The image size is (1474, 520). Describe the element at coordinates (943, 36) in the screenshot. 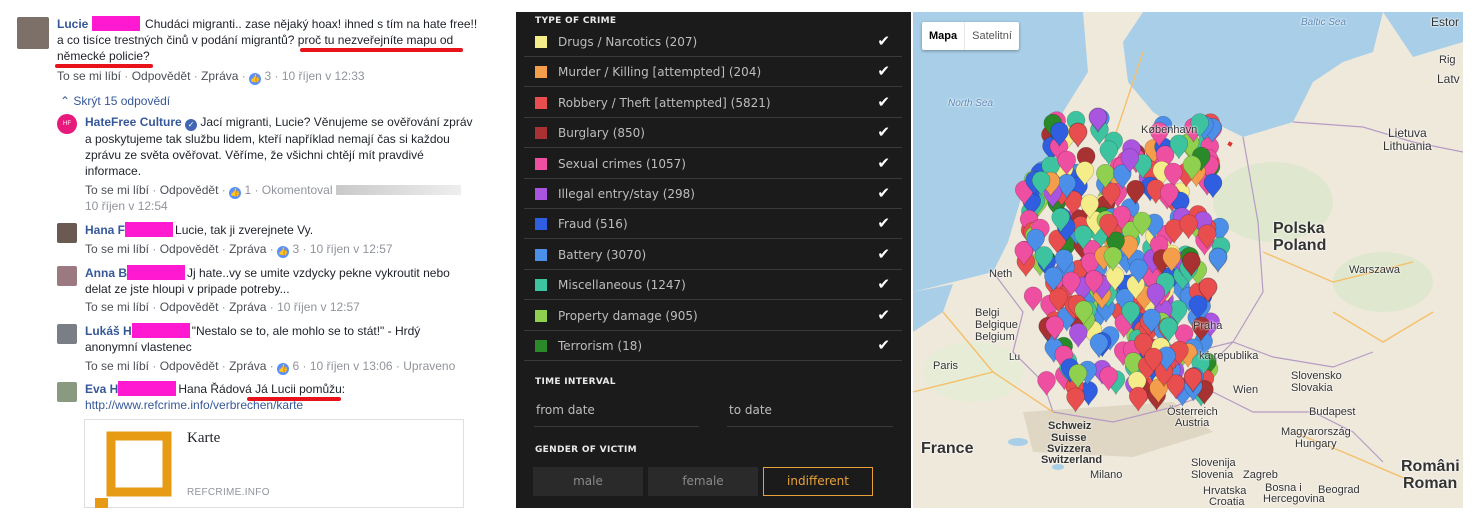

I see `map-type-mapa: Mapa` at that location.